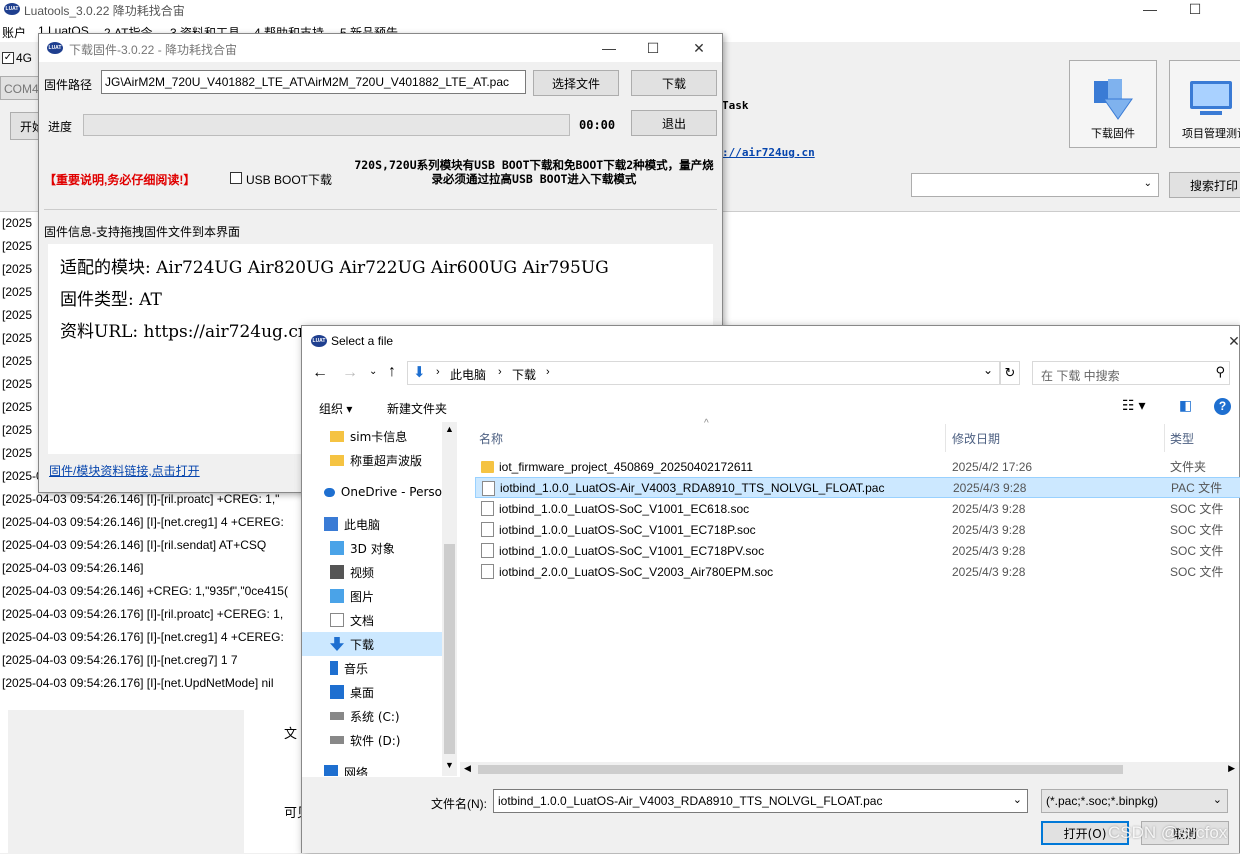 The width and height of the screenshot is (1240, 854). I want to click on nav-item: 下载, so click(372, 644).